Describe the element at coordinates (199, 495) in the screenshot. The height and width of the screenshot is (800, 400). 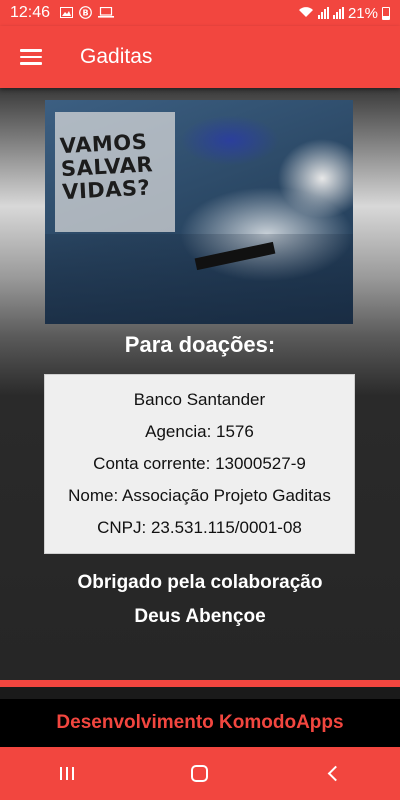
I see `account-holder-name: Nome: Associação Projeto Gaditas` at that location.